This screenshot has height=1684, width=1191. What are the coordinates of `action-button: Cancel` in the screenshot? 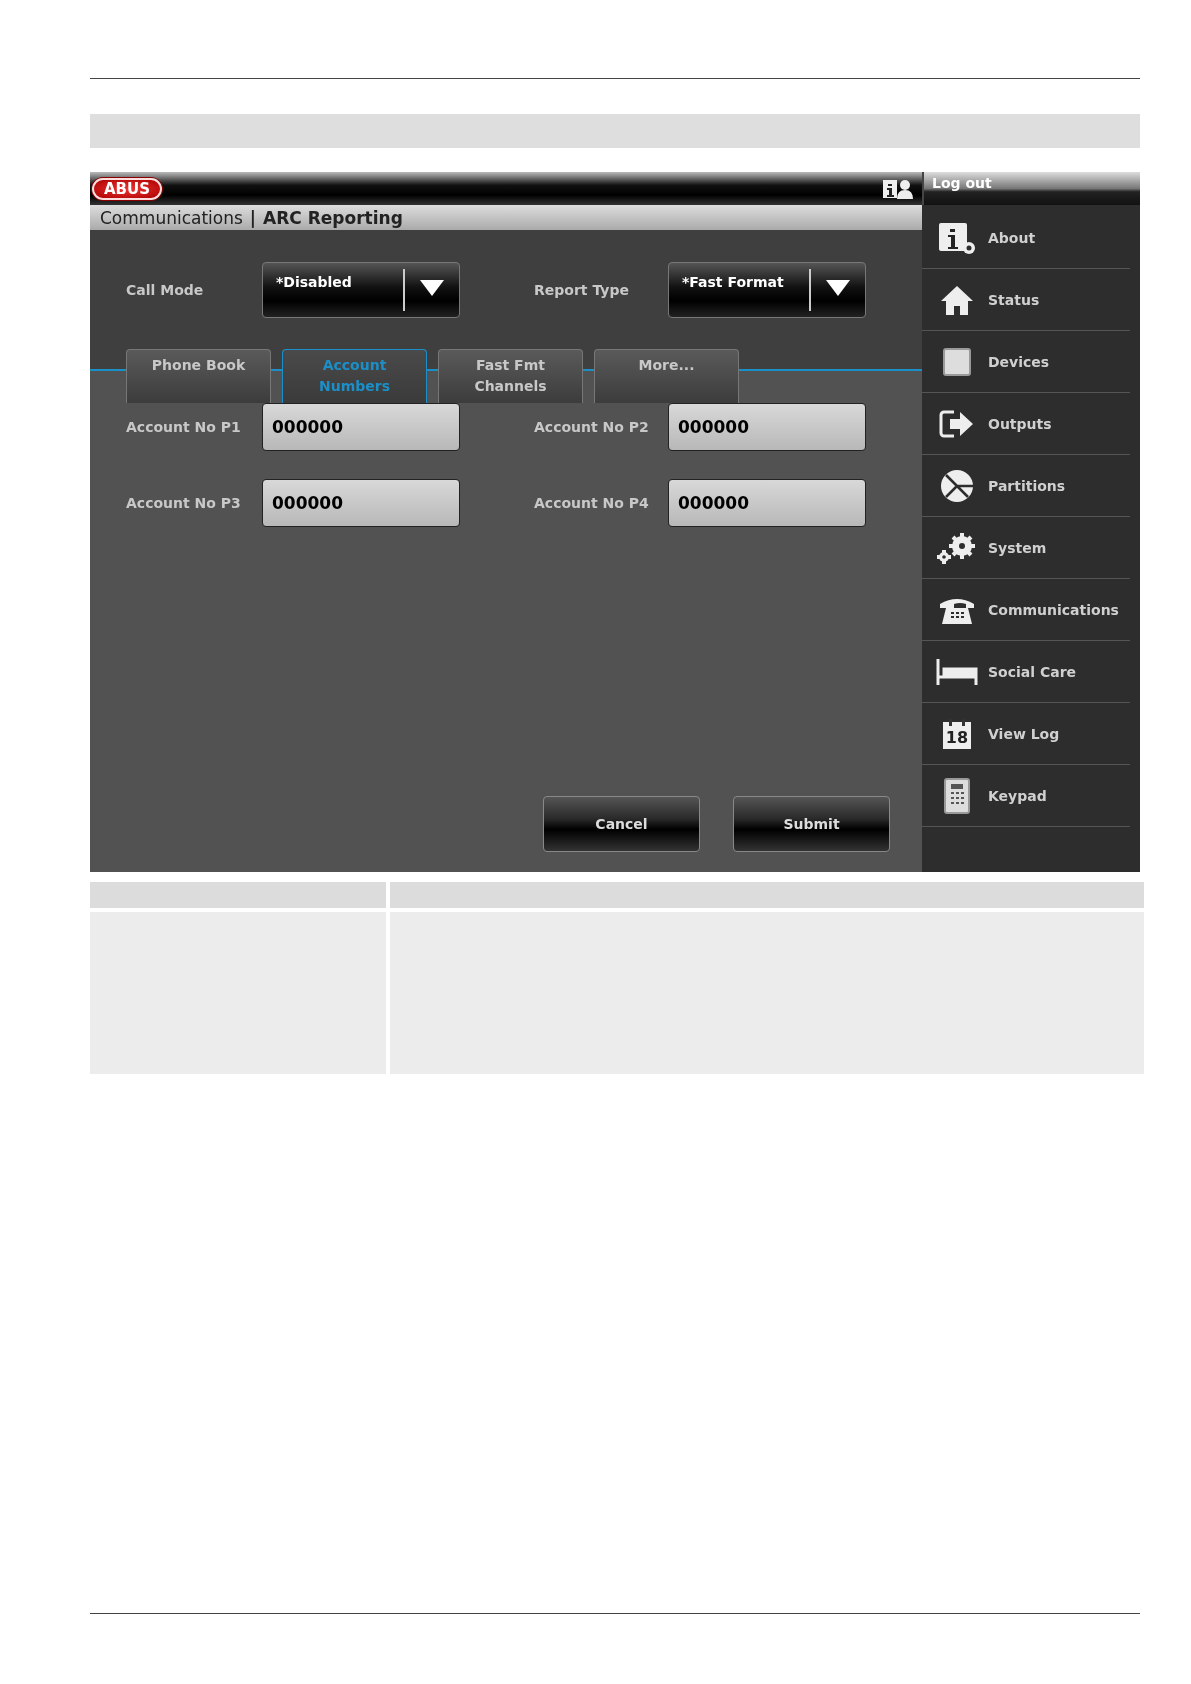 It's located at (621, 824).